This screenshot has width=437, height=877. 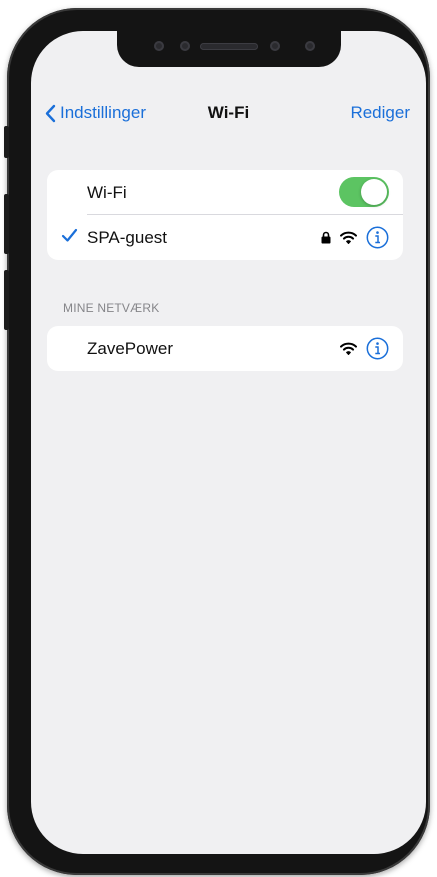 What do you see at coordinates (310, 46) in the screenshot?
I see `front-camera` at bounding box center [310, 46].